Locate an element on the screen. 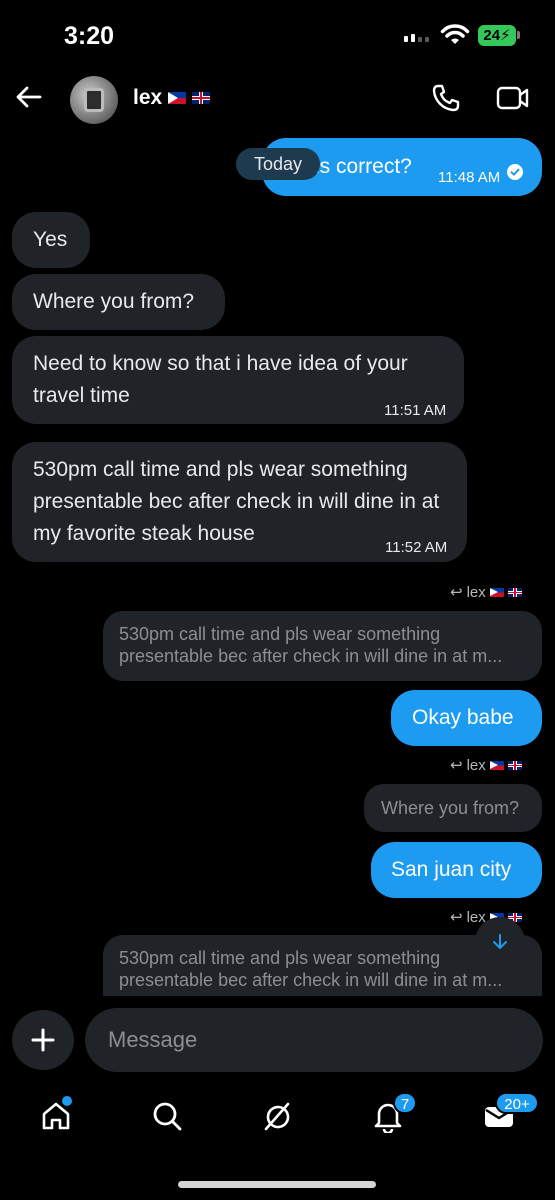  message-input is located at coordinates (314, 1040).